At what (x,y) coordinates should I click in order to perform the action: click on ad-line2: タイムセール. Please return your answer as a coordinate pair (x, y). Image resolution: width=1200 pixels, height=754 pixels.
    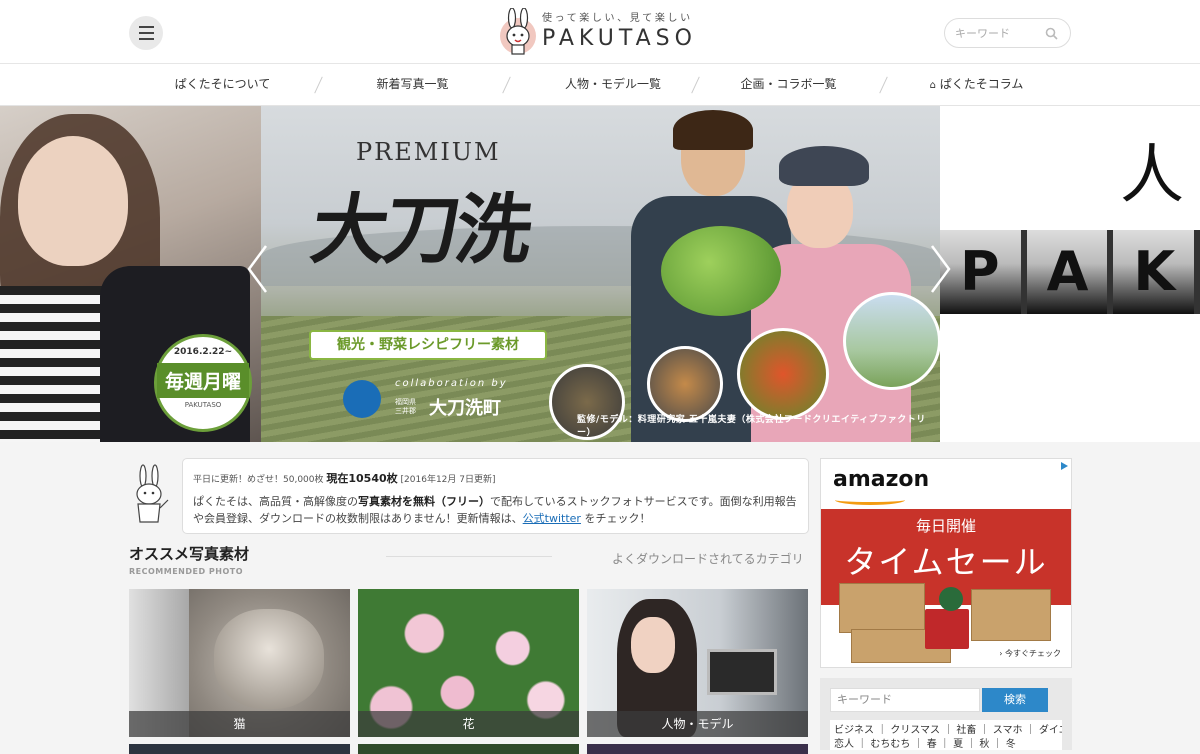
    Looking at the image, I should click on (946, 562).